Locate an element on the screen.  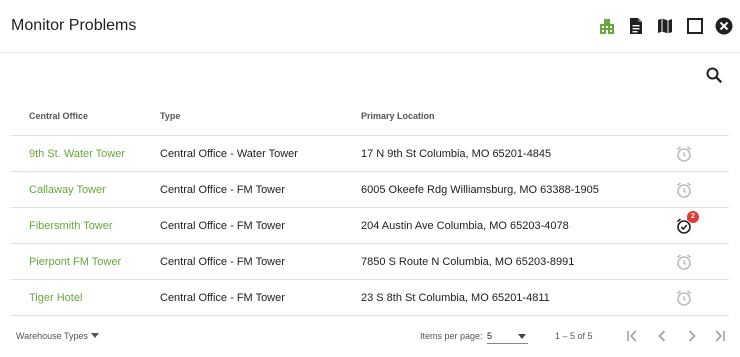
central-office-link: Tiger Hotel is located at coordinates (55, 298).